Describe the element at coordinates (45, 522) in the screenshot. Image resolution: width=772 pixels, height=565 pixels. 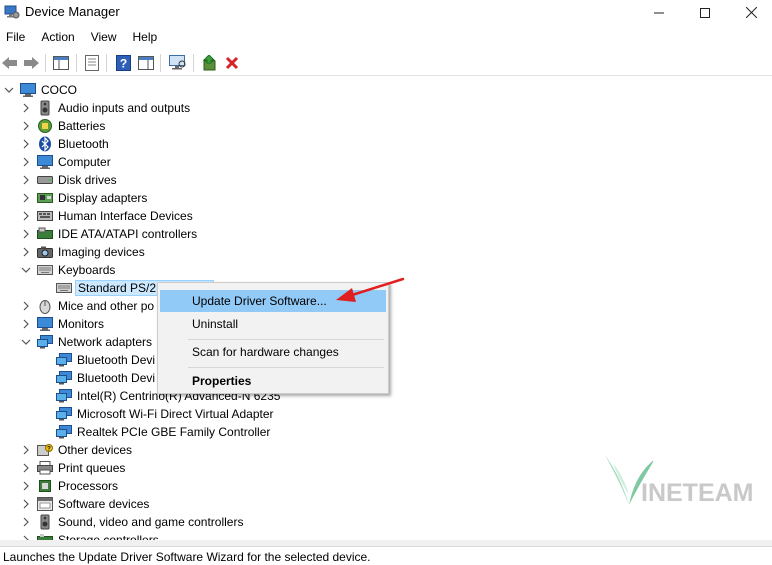
I see `speaker-icon` at that location.